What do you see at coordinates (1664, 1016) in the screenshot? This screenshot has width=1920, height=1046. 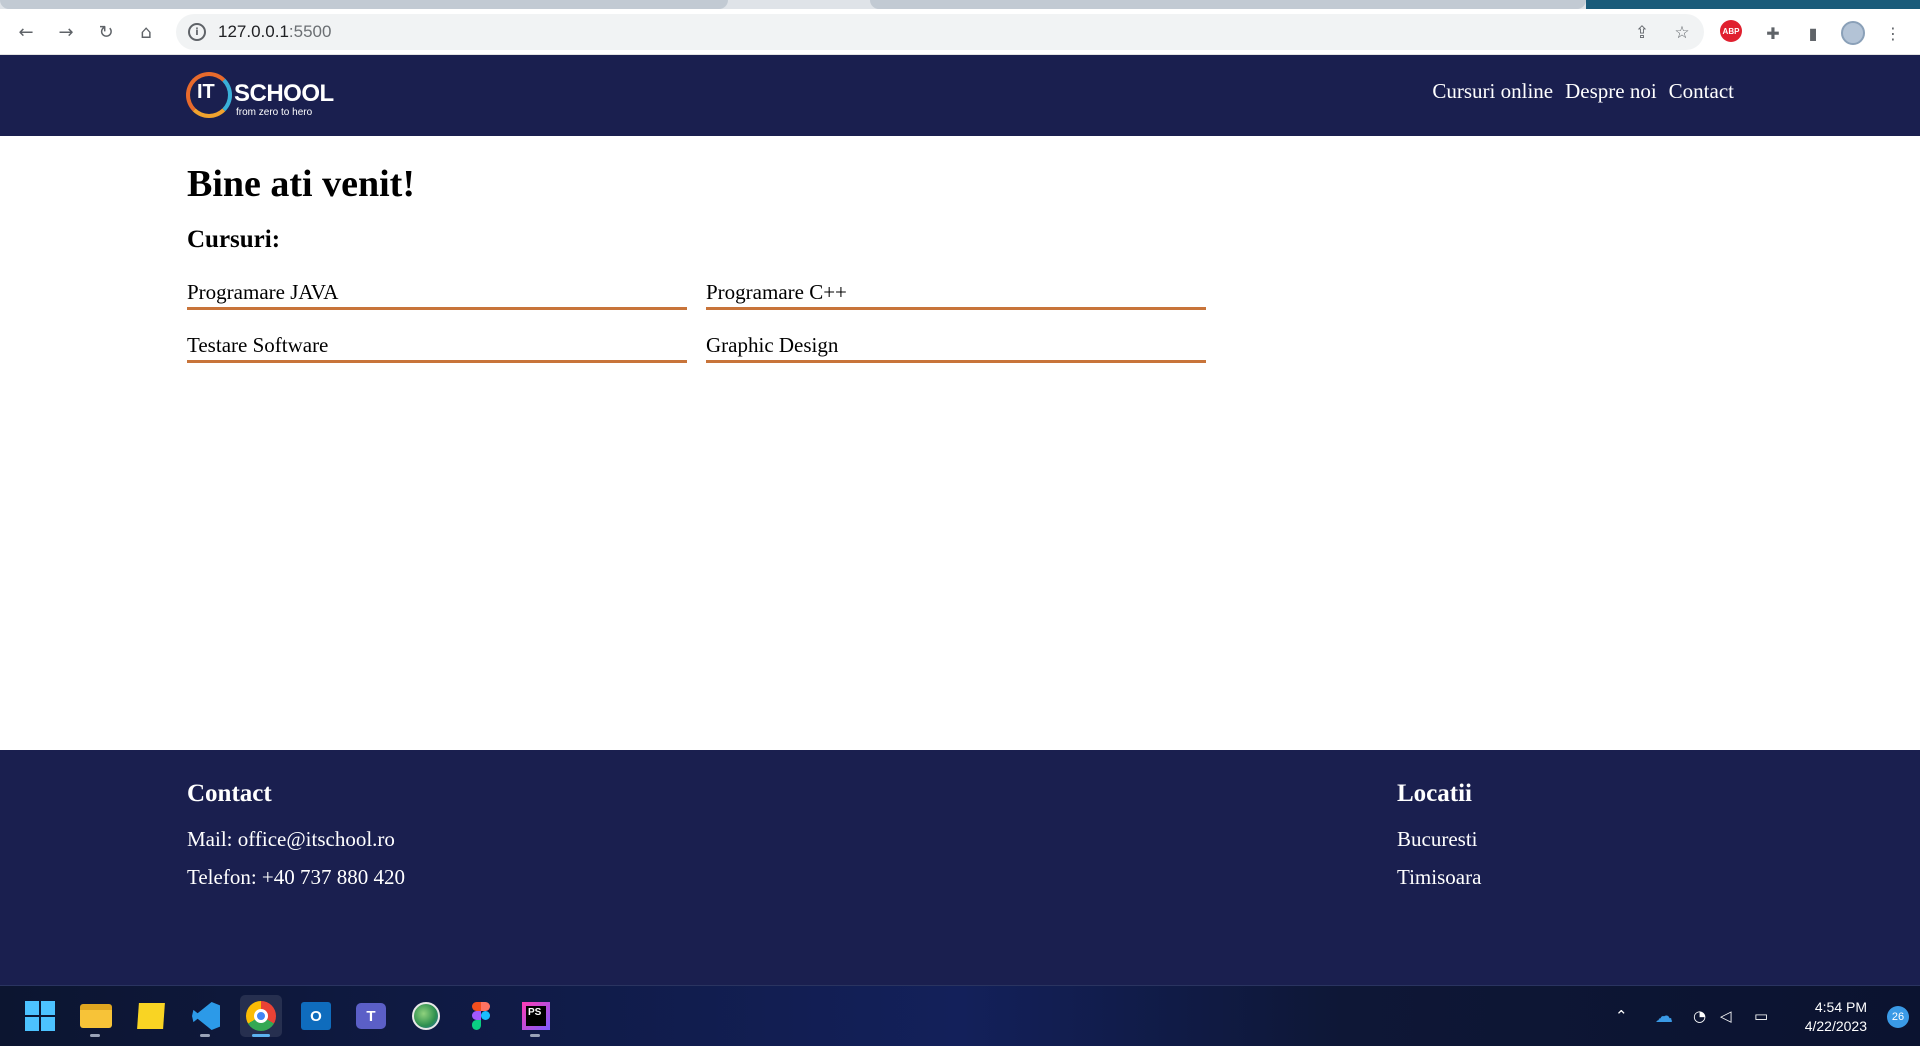 I see `onedrive-icon: ☁` at bounding box center [1664, 1016].